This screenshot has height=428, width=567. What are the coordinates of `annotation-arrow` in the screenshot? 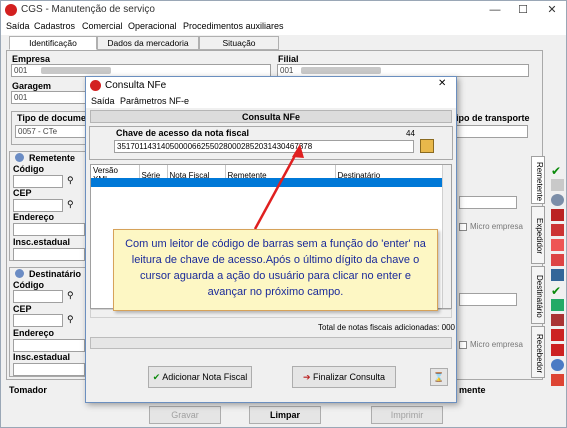 It's located at (278, 187).